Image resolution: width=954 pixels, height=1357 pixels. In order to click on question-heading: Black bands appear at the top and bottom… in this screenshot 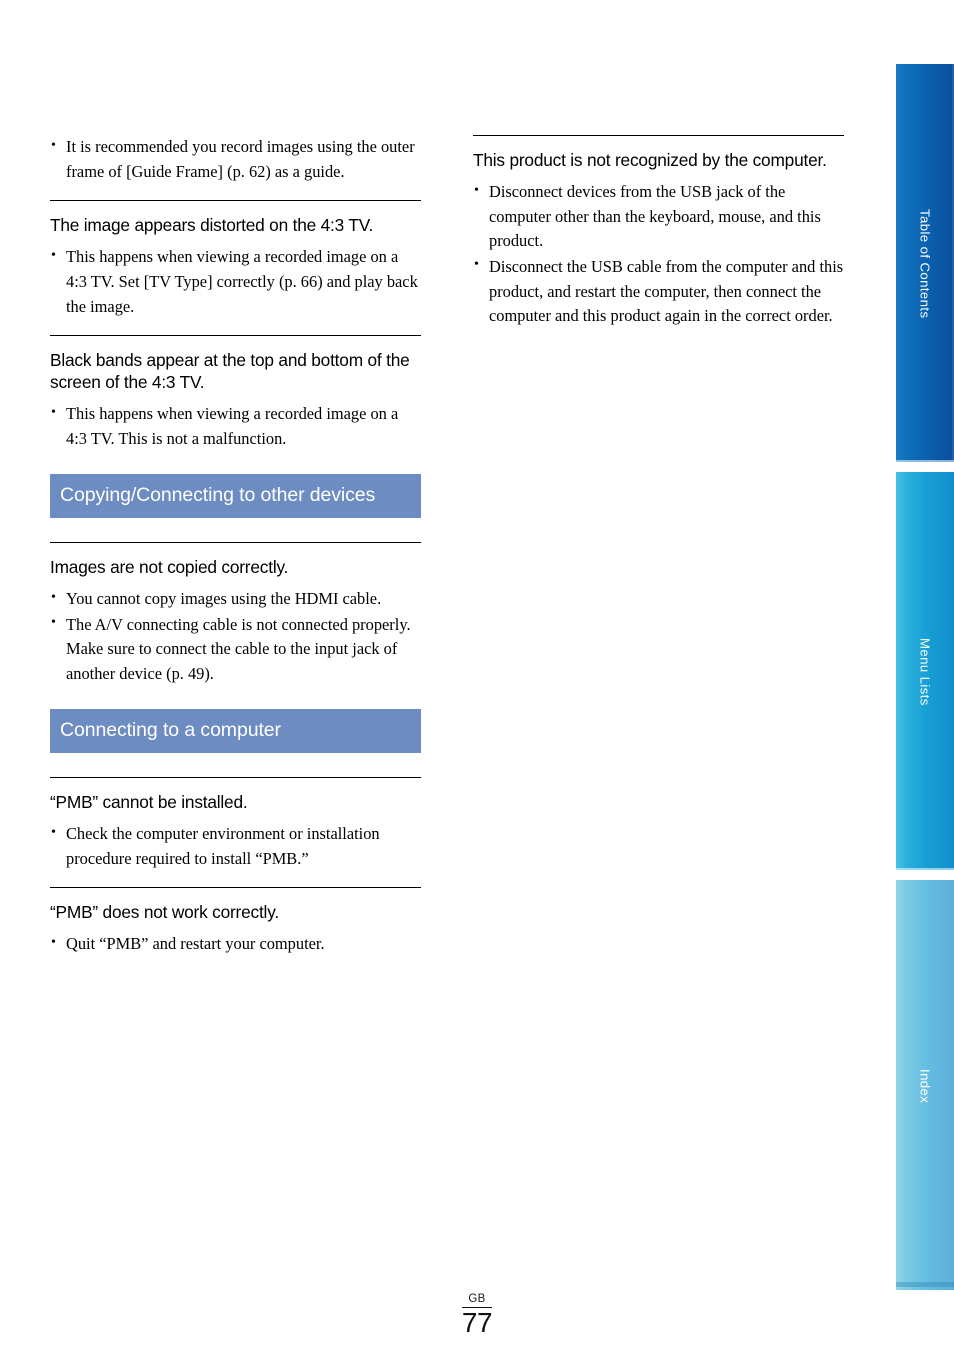, I will do `click(230, 371)`.